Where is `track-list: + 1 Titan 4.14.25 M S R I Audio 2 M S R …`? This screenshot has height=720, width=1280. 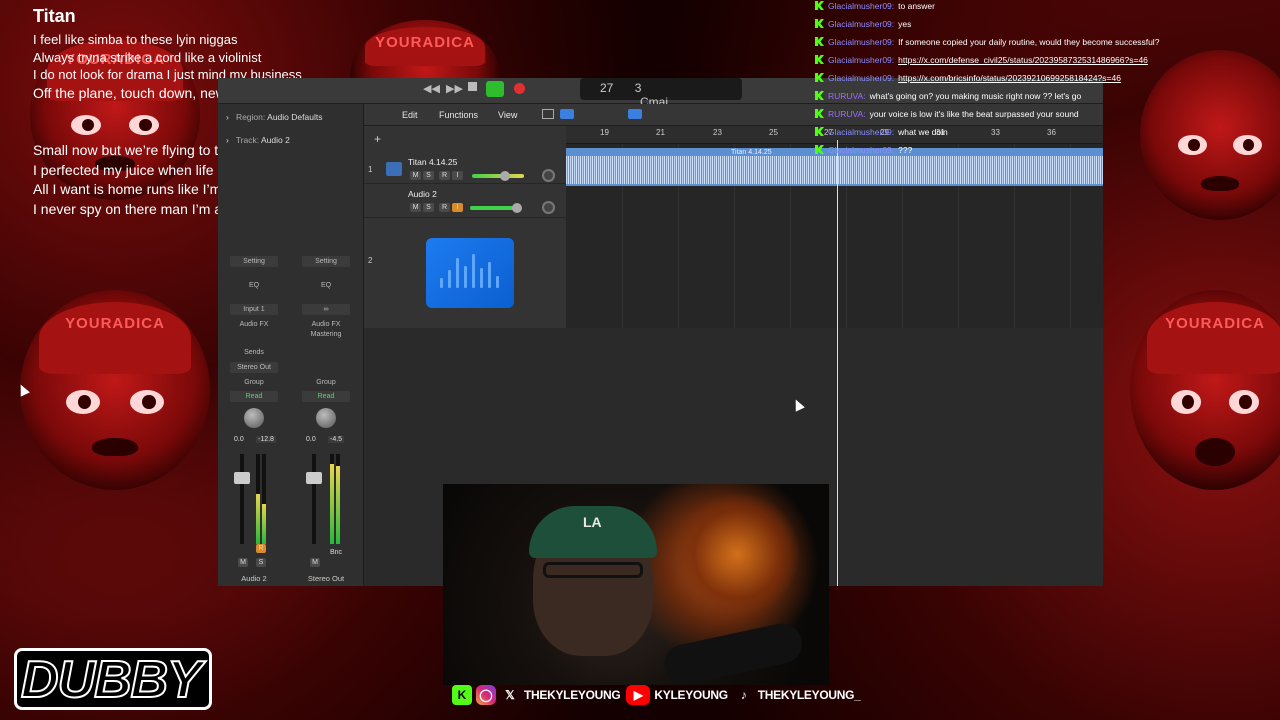
track-list: + 1 Titan 4.14.25 M S R I Audio 2 M S R … is located at coordinates (465, 227).